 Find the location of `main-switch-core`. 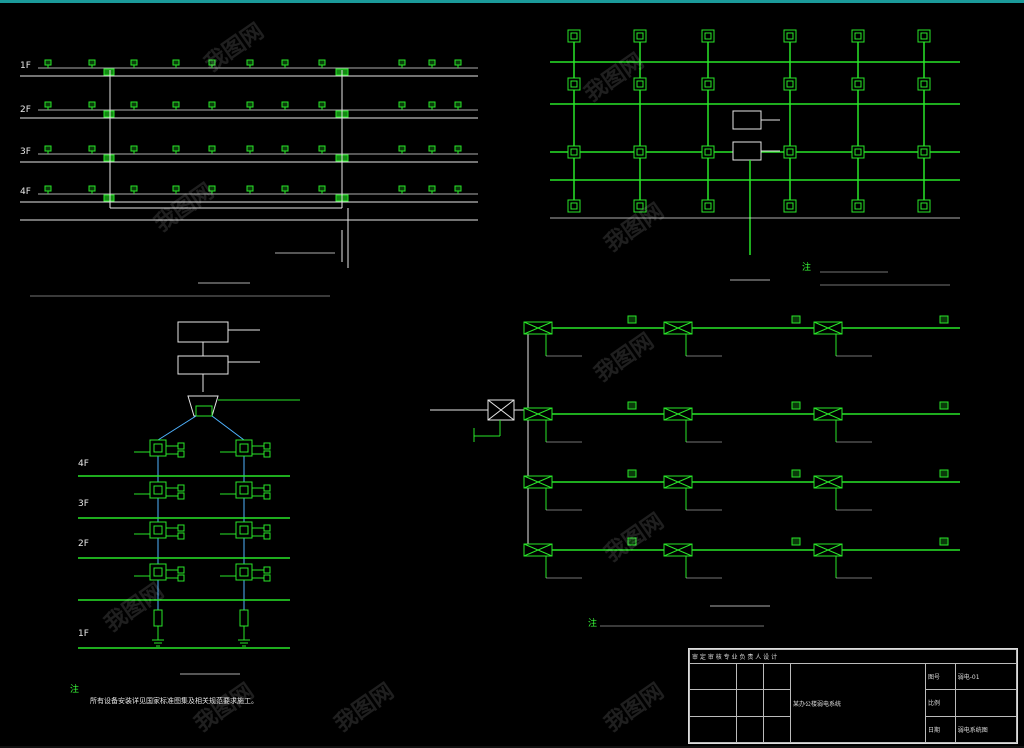

main-switch-core is located at coordinates (204, 411).